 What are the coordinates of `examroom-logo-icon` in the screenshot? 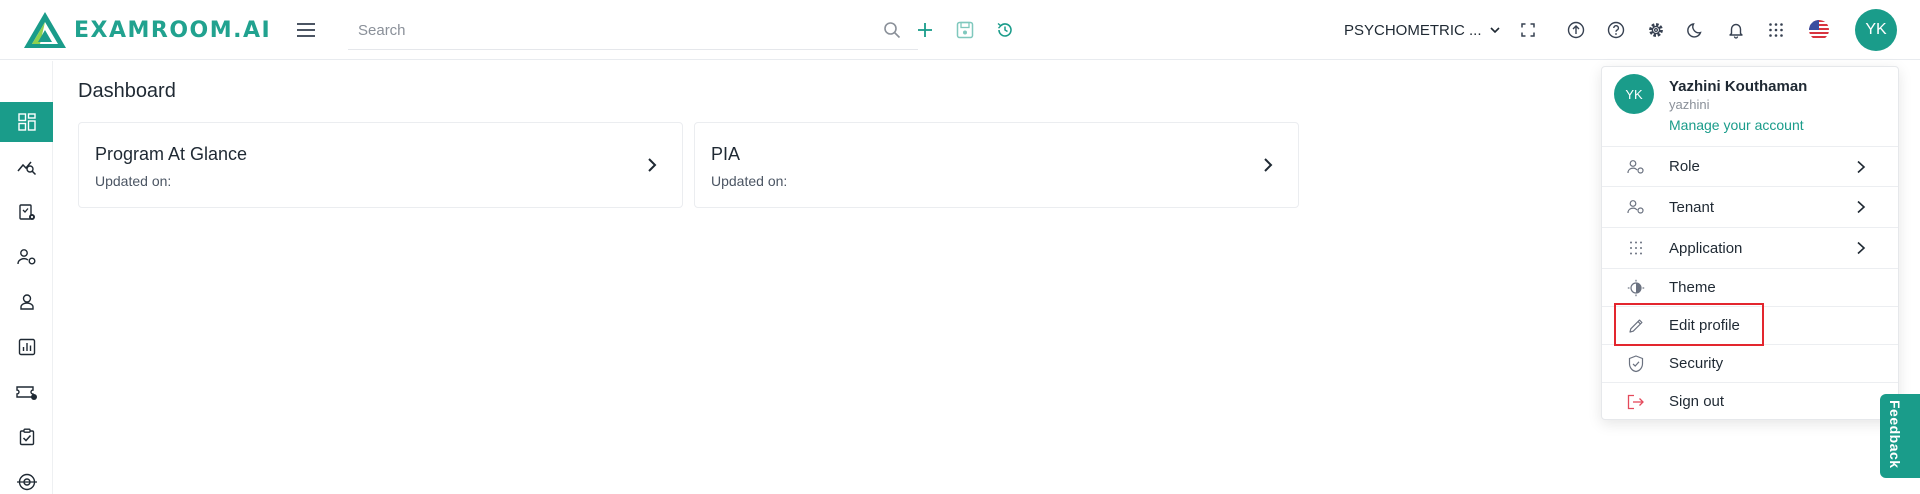 It's located at (45, 30).